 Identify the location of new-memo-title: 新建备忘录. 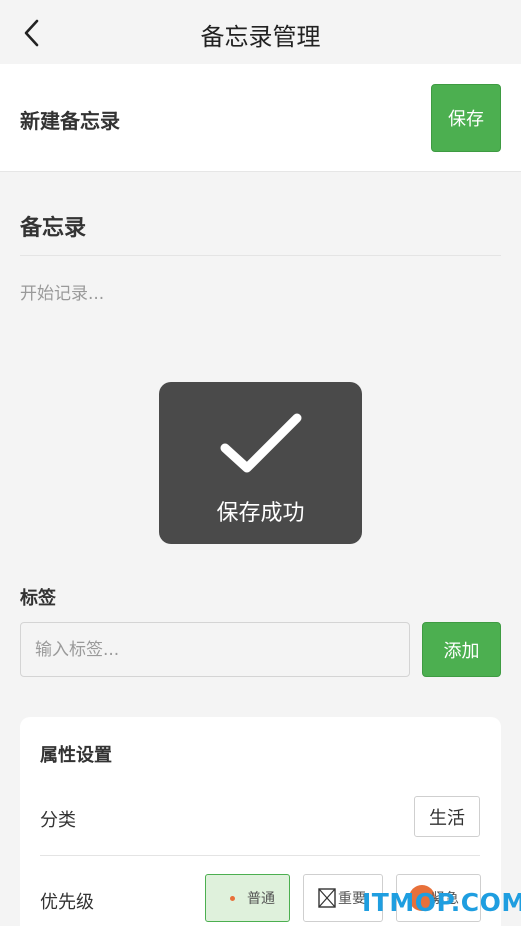
(70, 121).